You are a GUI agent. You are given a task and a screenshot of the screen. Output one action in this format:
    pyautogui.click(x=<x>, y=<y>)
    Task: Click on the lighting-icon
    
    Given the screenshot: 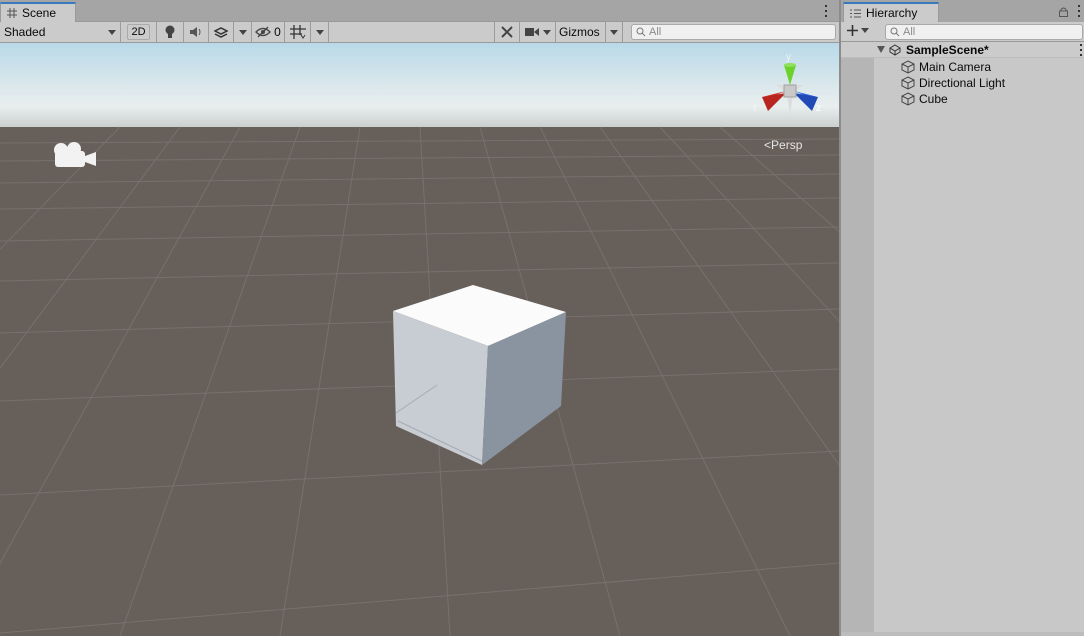 What is the action you would take?
    pyautogui.click(x=170, y=31)
    